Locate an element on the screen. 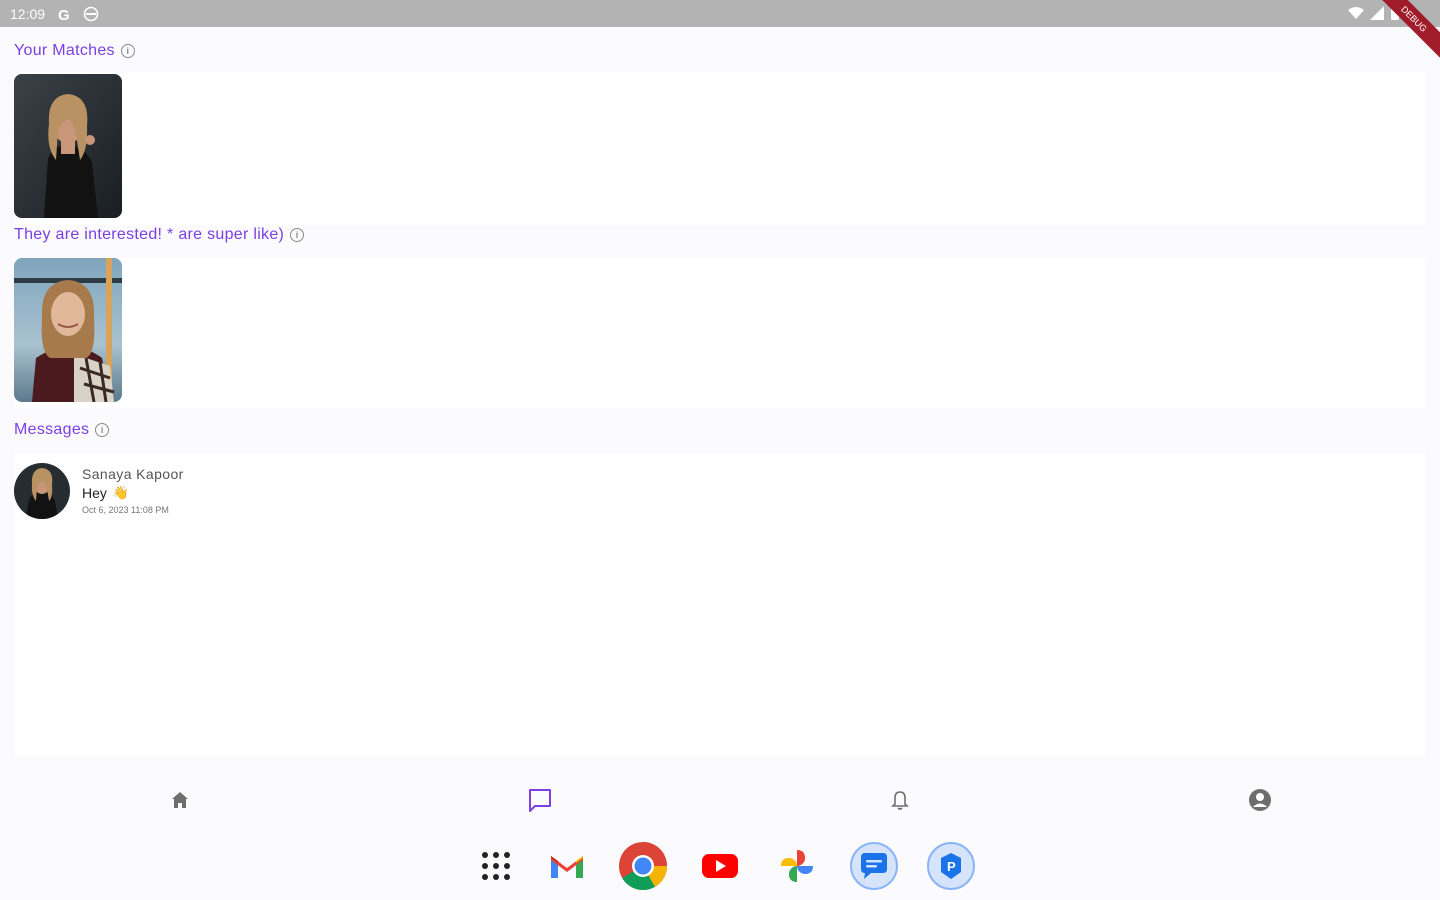  messages-app is located at coordinates (874, 866).